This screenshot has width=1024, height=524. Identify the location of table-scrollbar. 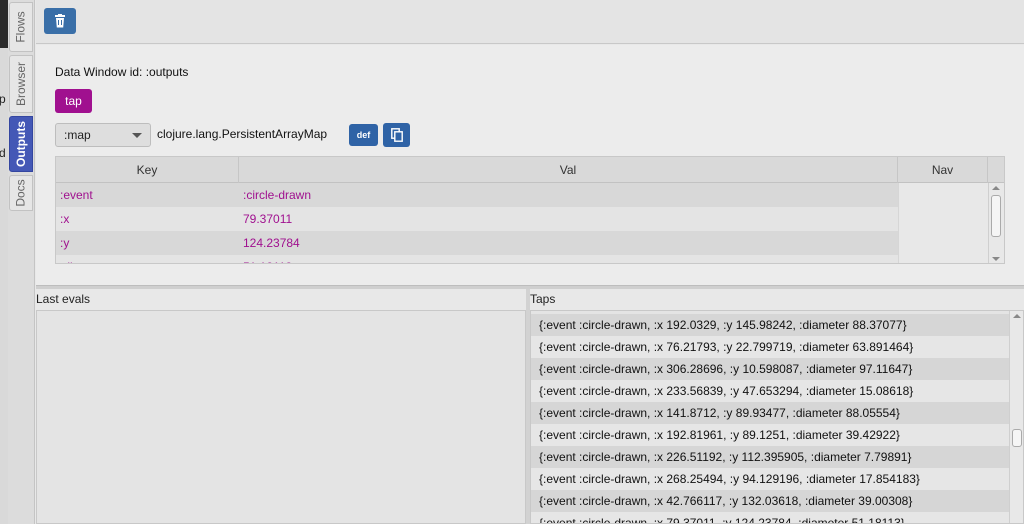
(996, 223).